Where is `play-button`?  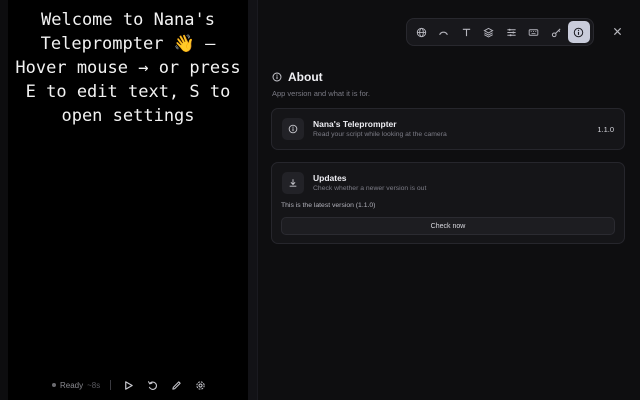 play-button is located at coordinates (128, 385).